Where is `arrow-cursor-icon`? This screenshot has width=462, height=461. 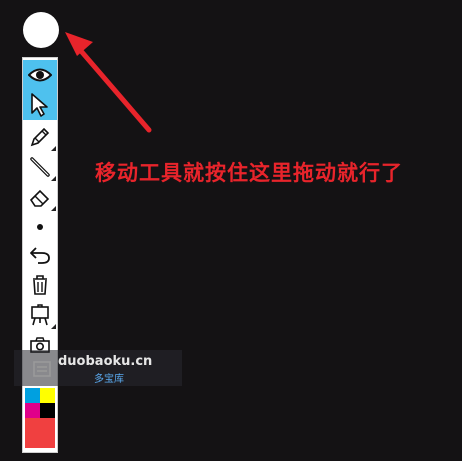 arrow-cursor-icon is located at coordinates (39, 105).